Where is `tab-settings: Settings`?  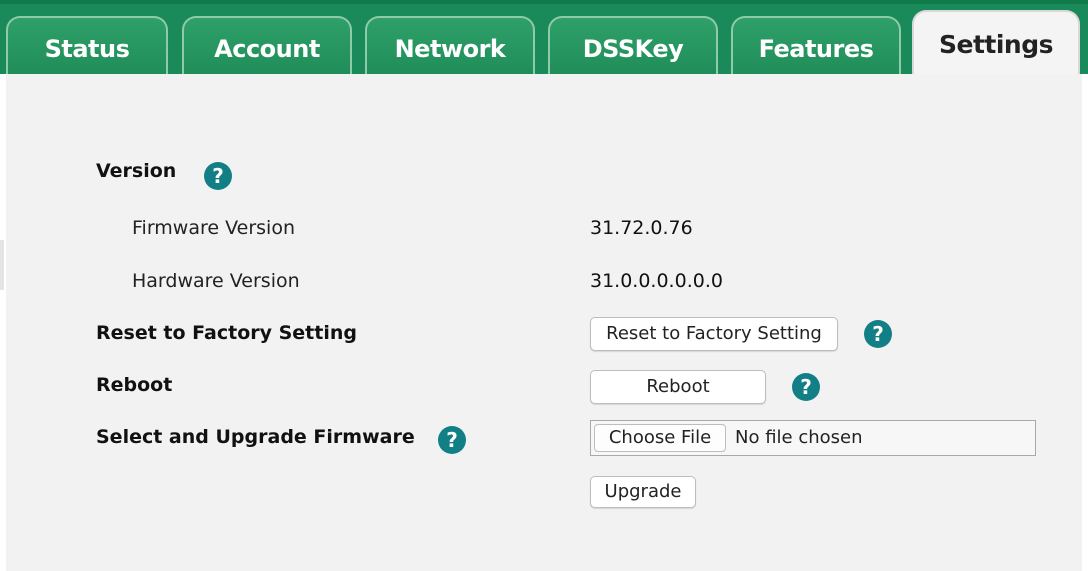 tab-settings: Settings is located at coordinates (996, 45).